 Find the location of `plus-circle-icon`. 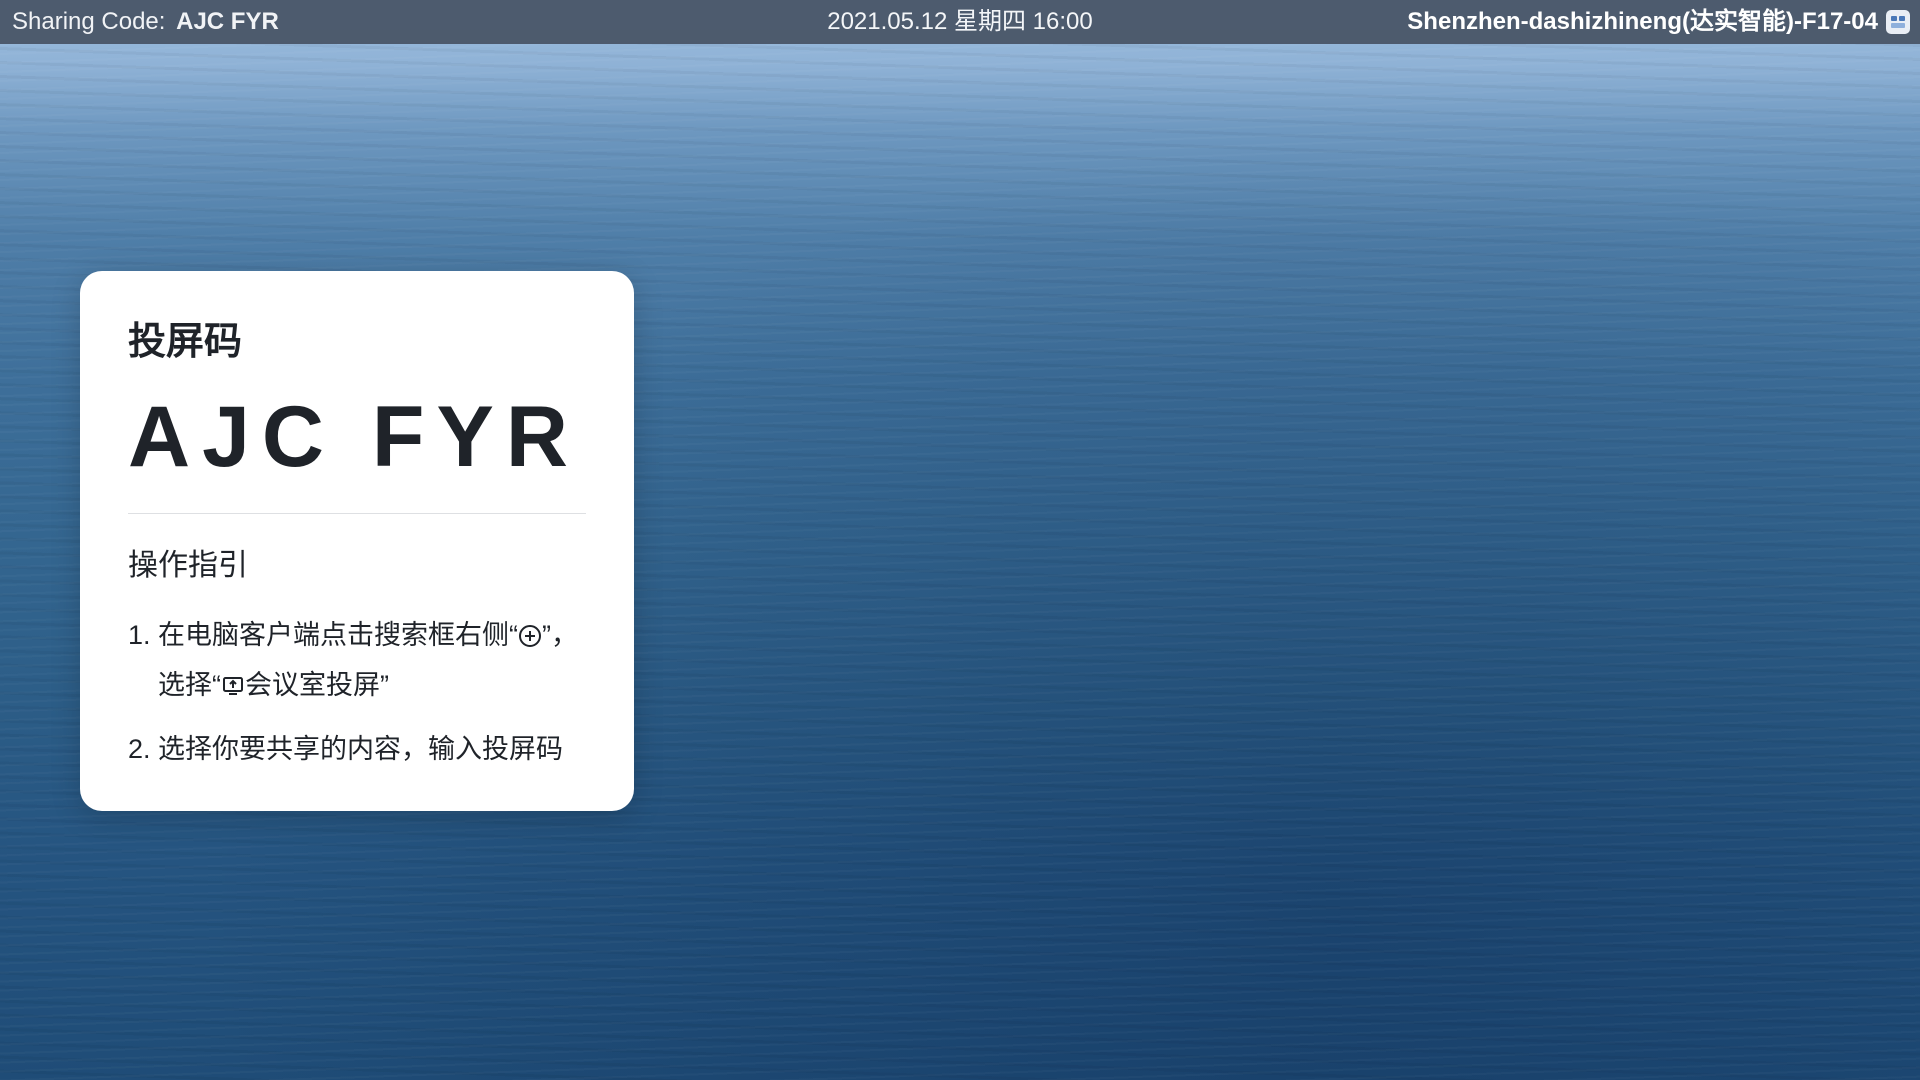

plus-circle-icon is located at coordinates (530, 639).